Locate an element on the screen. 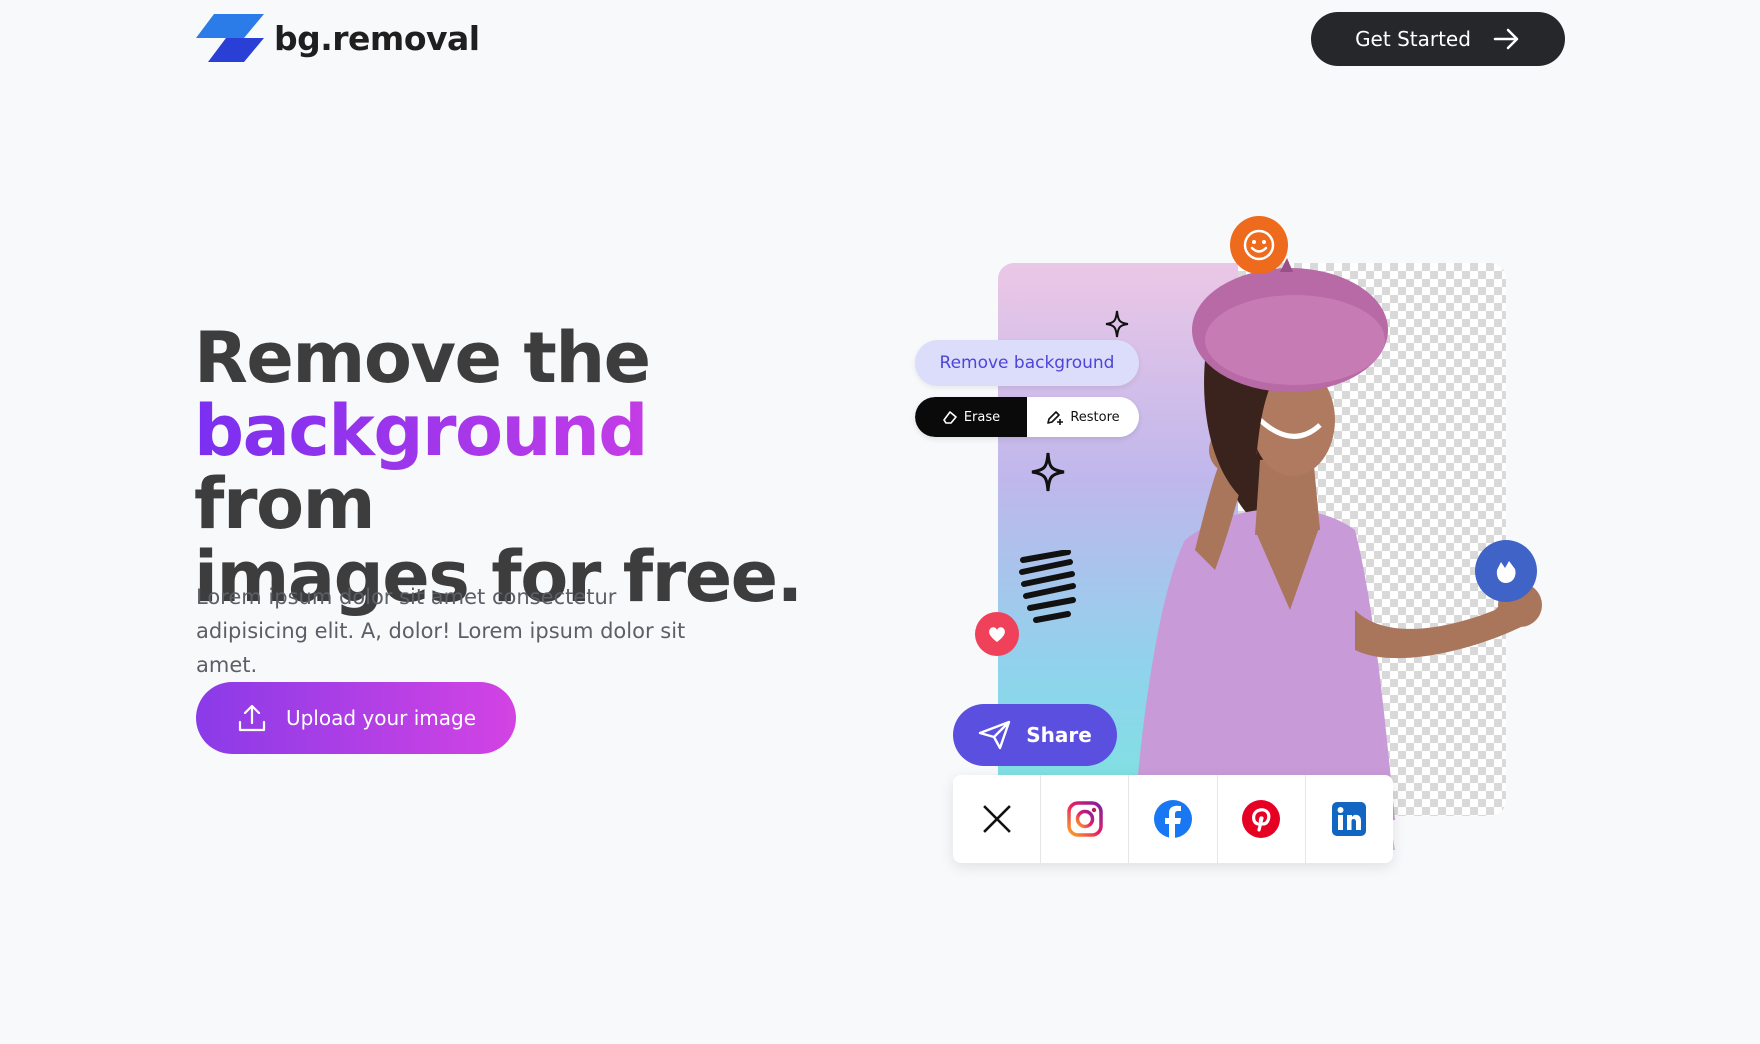 The width and height of the screenshot is (1760, 1044). logo-mark-icon is located at coordinates (230, 38).